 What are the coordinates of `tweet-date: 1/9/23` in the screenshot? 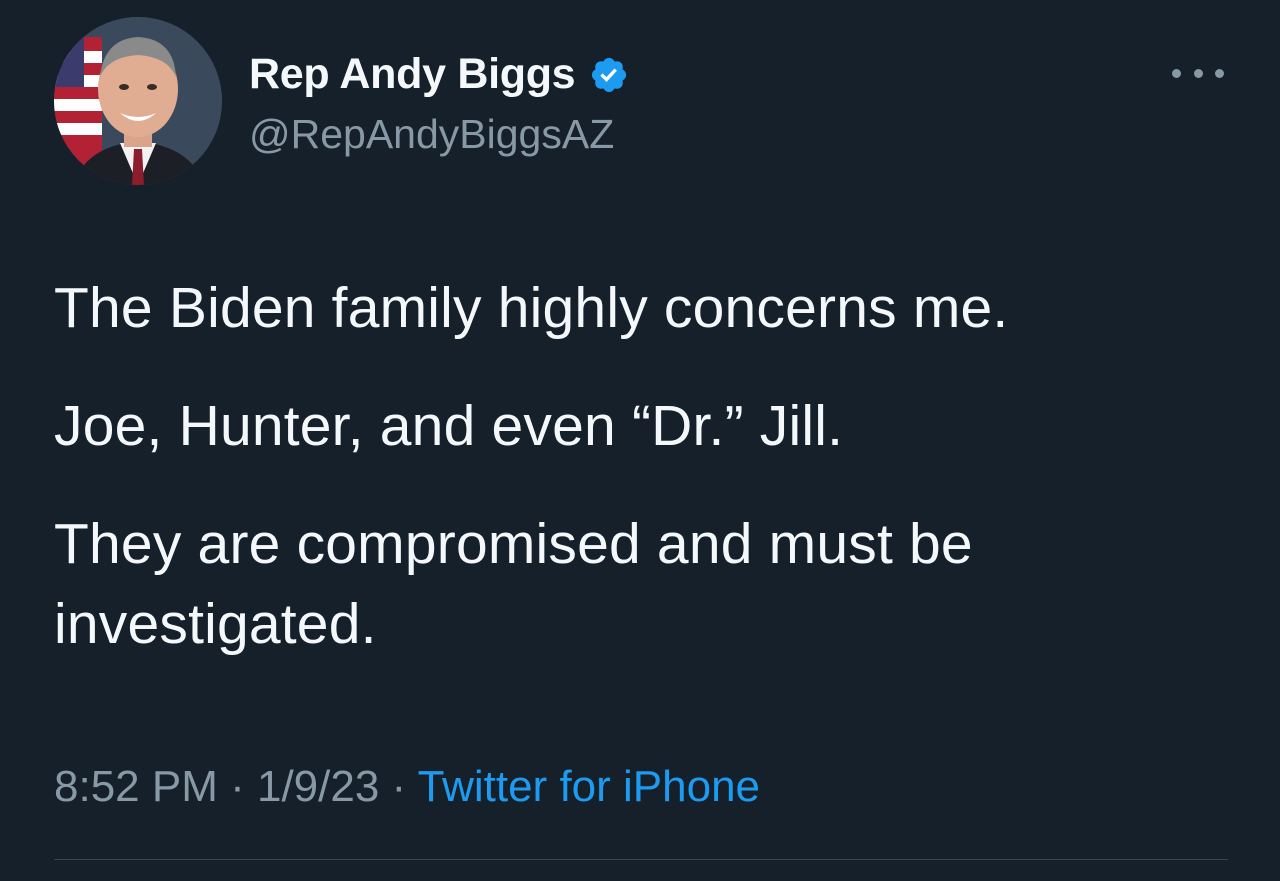 It's located at (318, 786).